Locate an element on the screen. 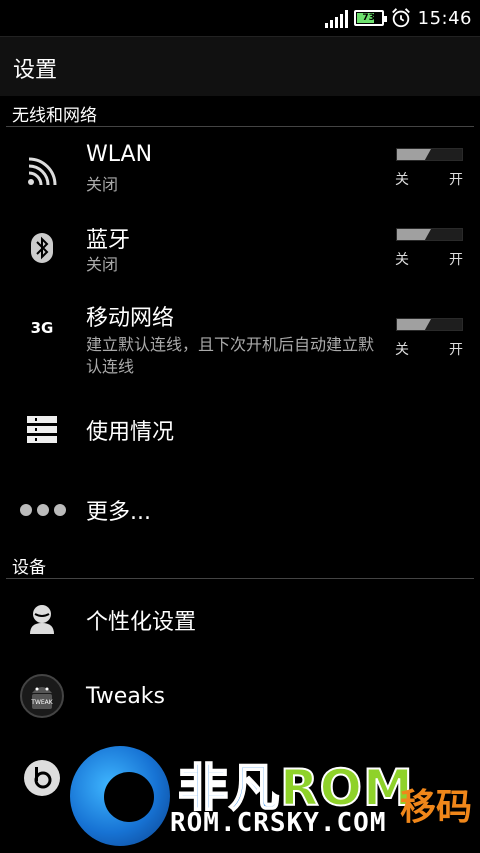 The image size is (480, 853). 3g-icon-label: 3G is located at coordinates (42, 328).